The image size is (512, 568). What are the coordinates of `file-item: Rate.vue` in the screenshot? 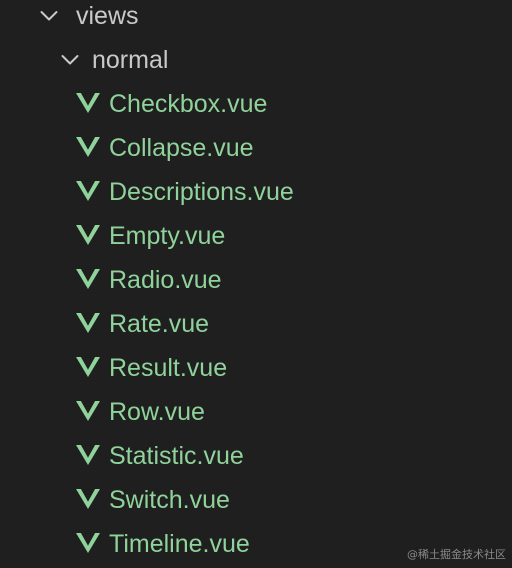 It's located at (256, 324).